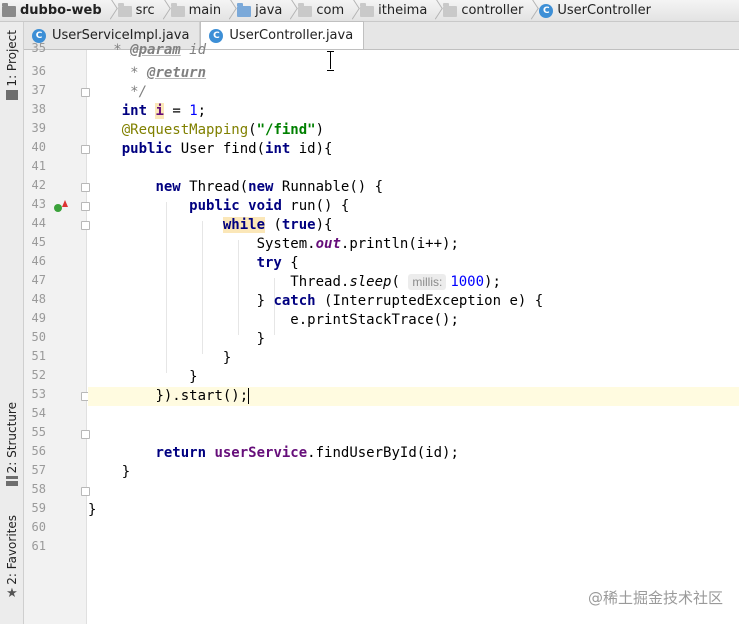  Describe the element at coordinates (192, 10) in the screenshot. I see `breadcrumb-item-main: main` at that location.